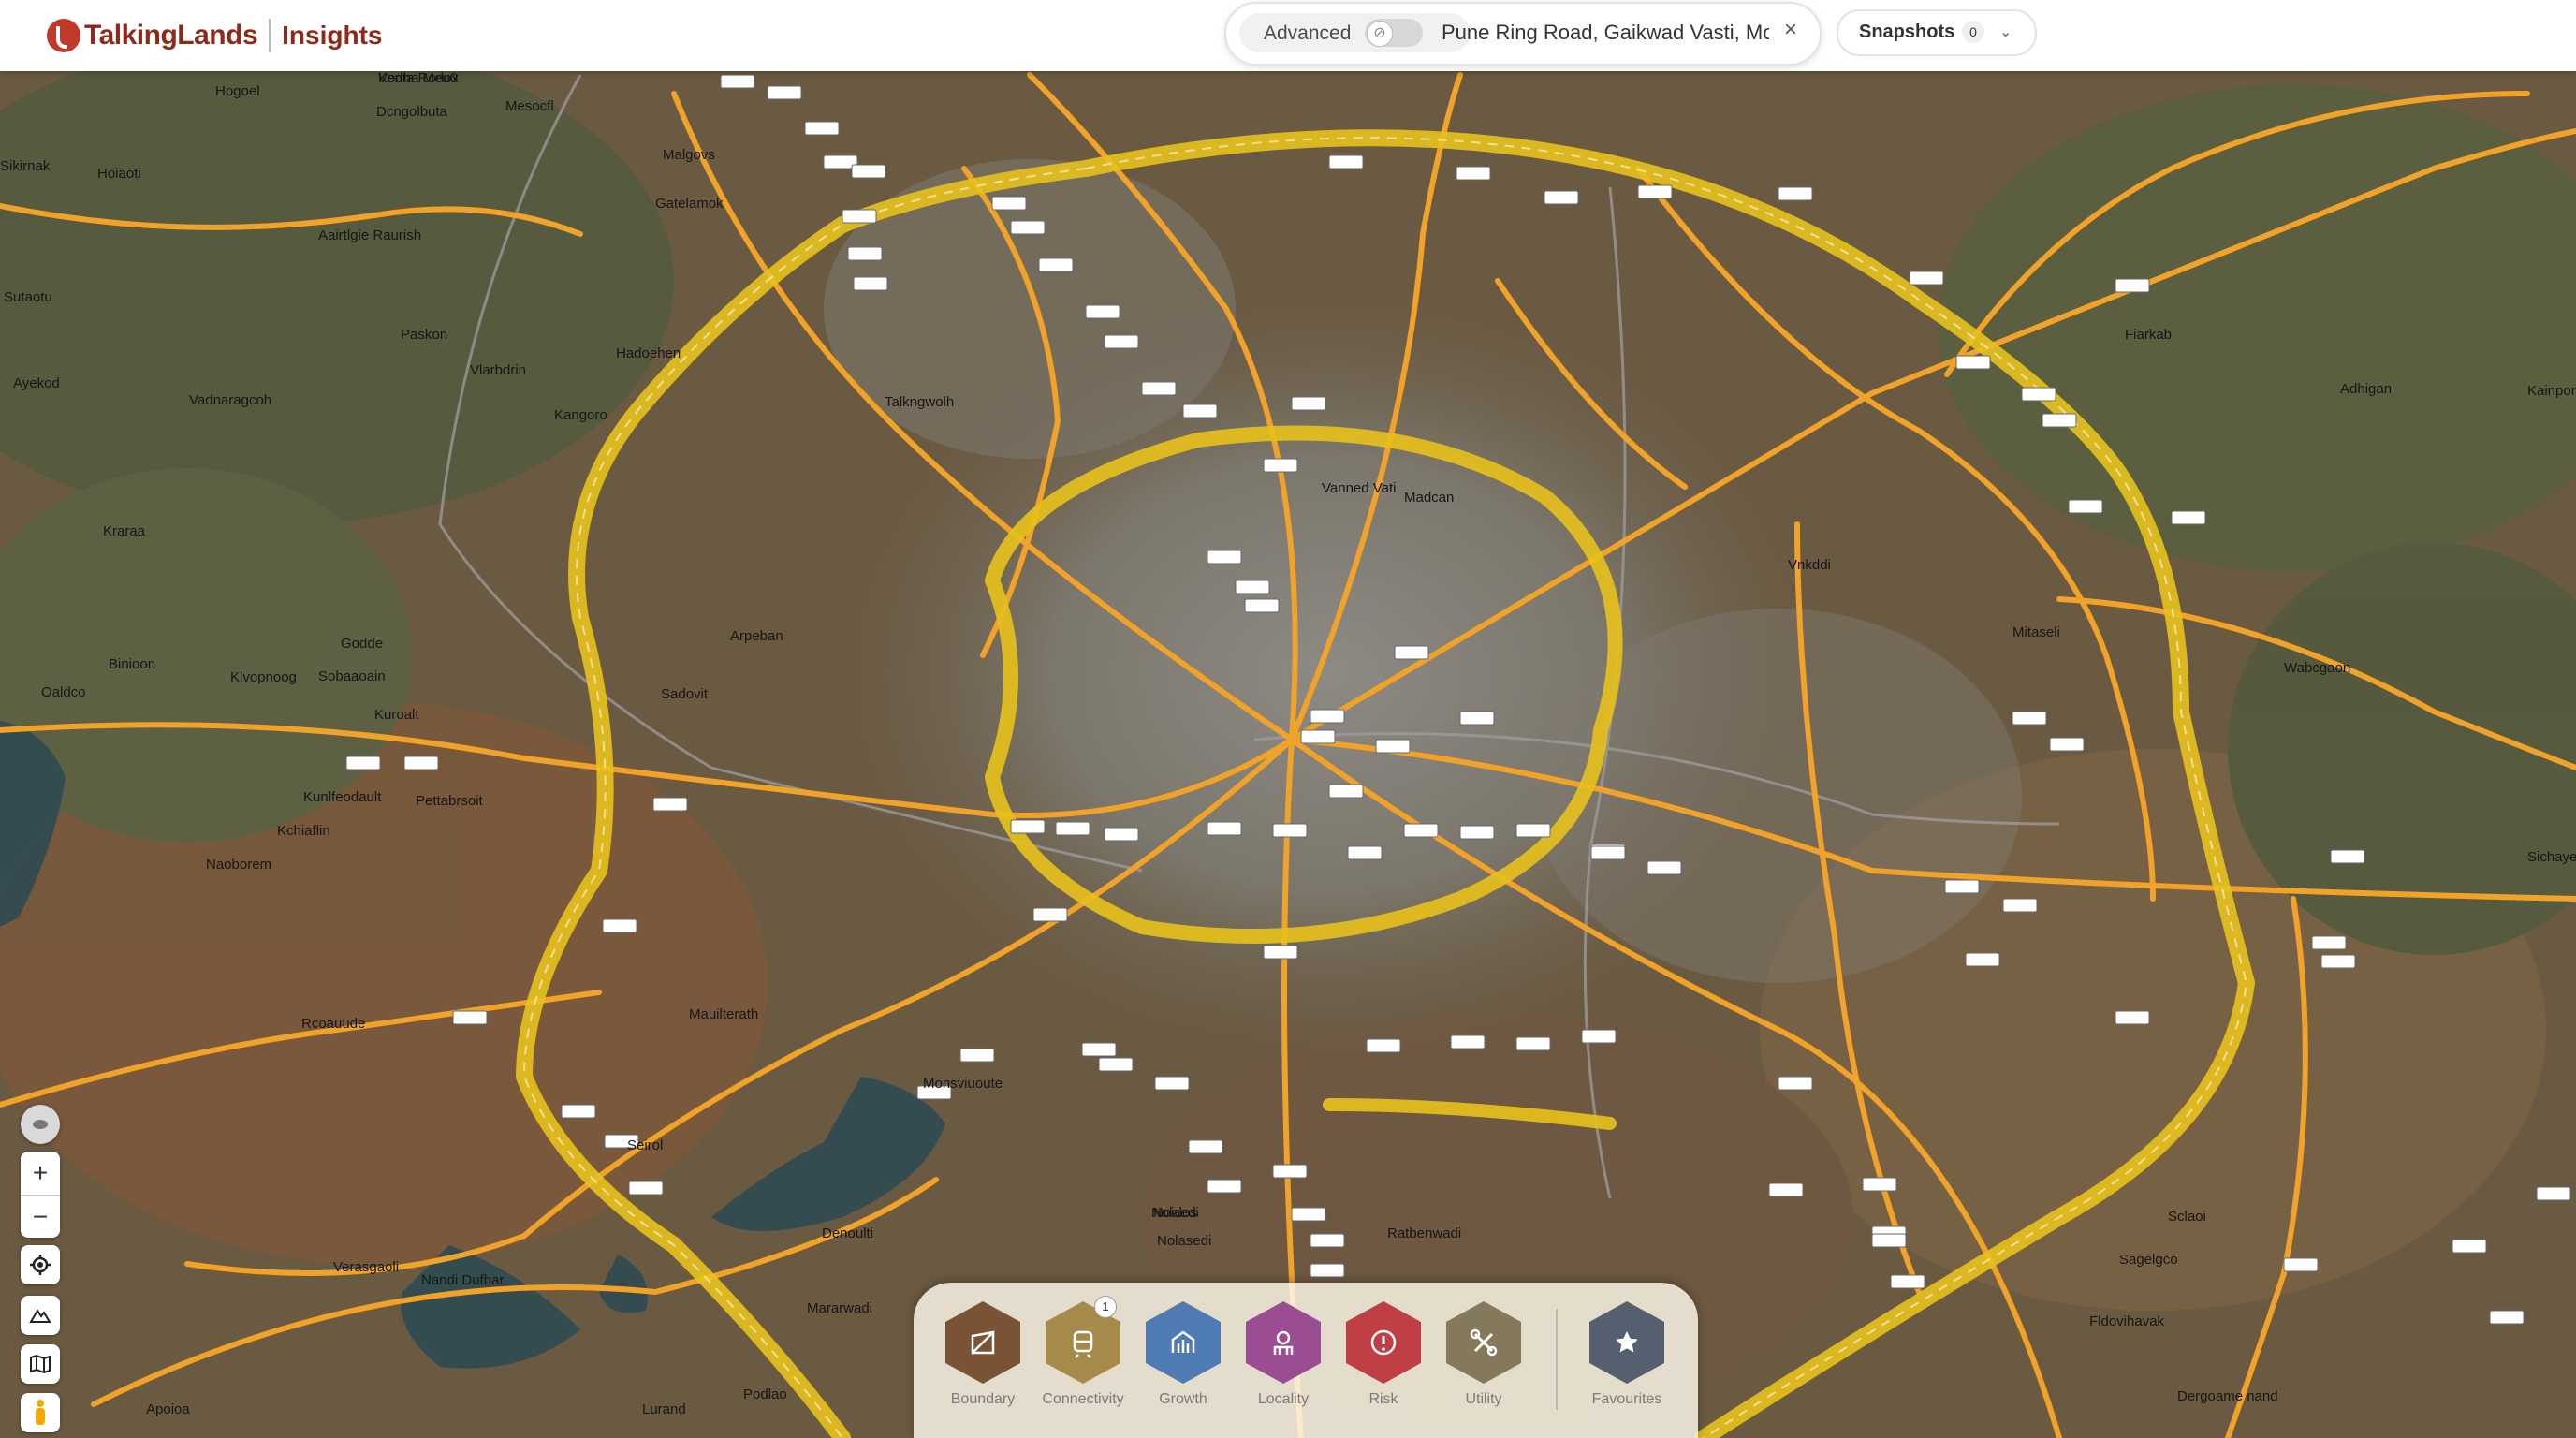 The height and width of the screenshot is (1438, 2576). What do you see at coordinates (352, 676) in the screenshot?
I see `map-place-label: Sobaaoain` at bounding box center [352, 676].